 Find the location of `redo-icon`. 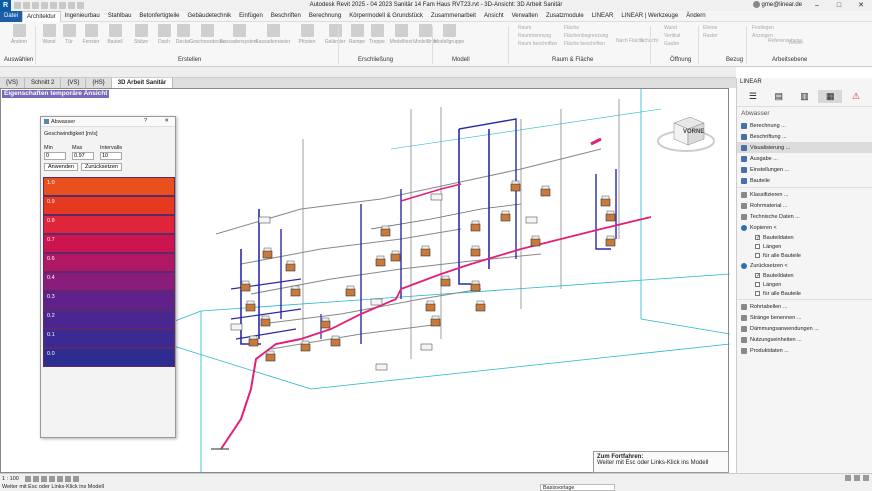

redo-icon is located at coordinates (44, 5).